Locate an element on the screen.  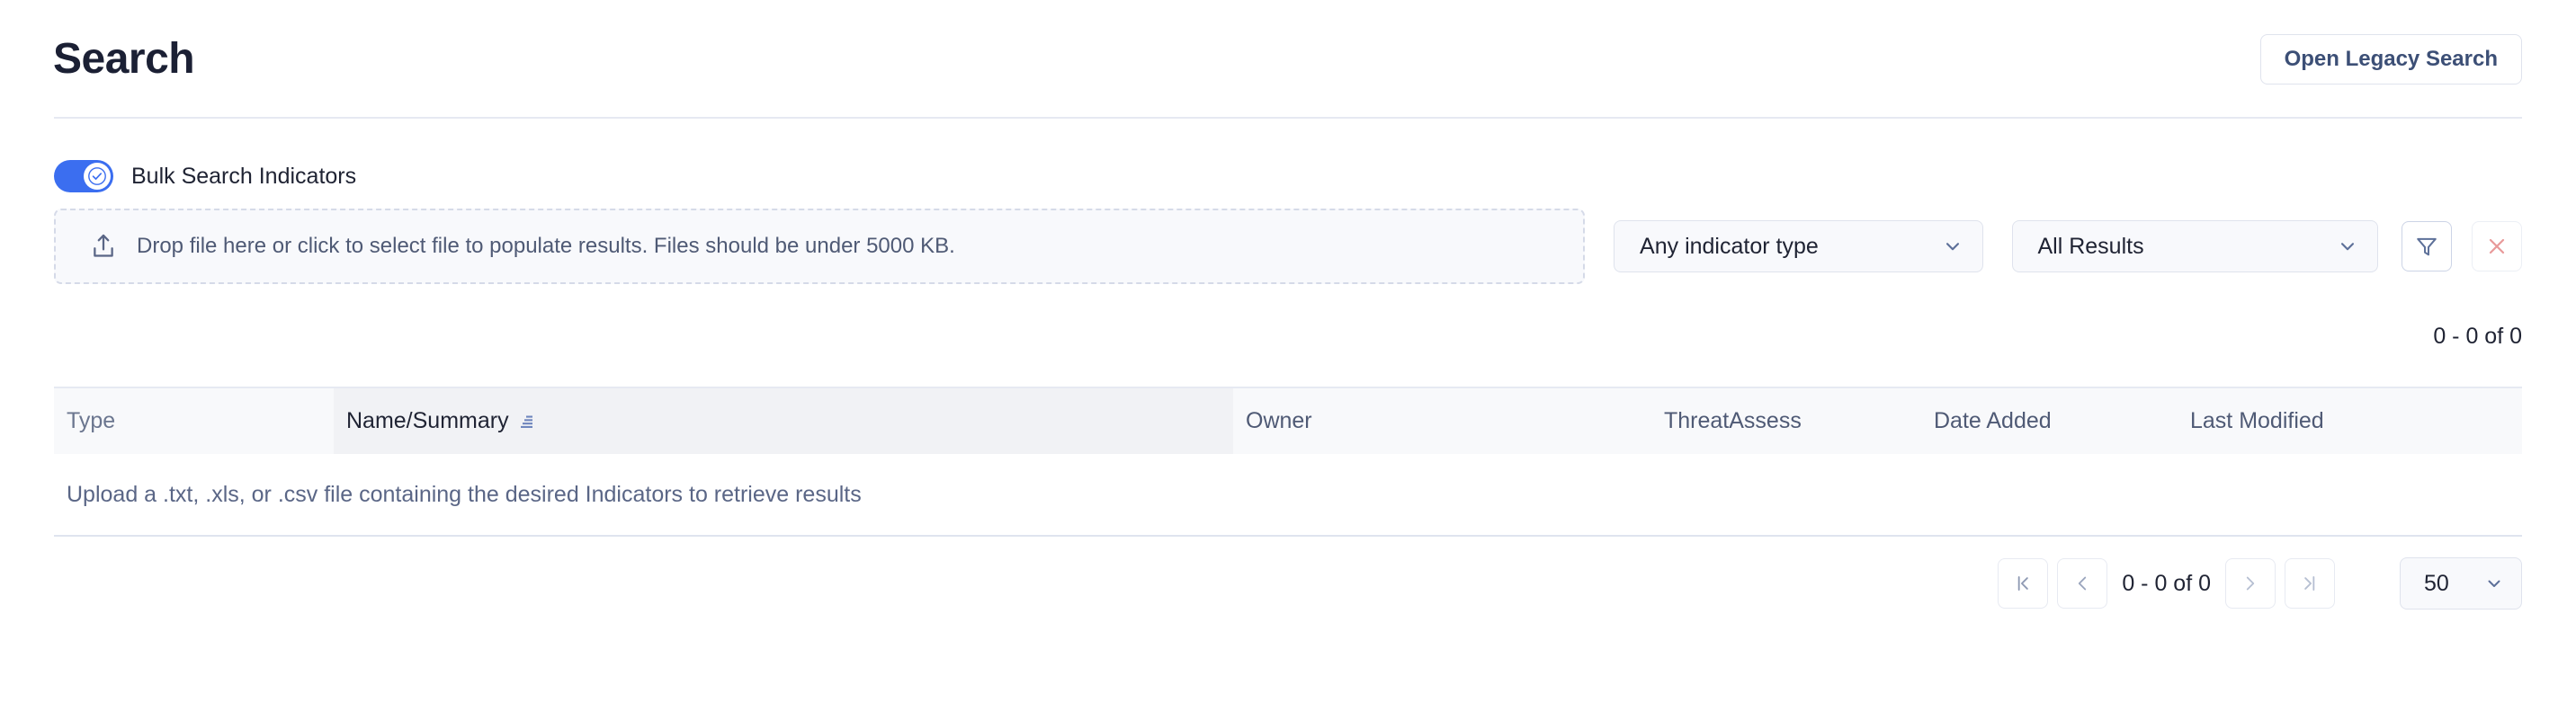
column-header-name-summary: Name/Summary is located at coordinates (783, 421).